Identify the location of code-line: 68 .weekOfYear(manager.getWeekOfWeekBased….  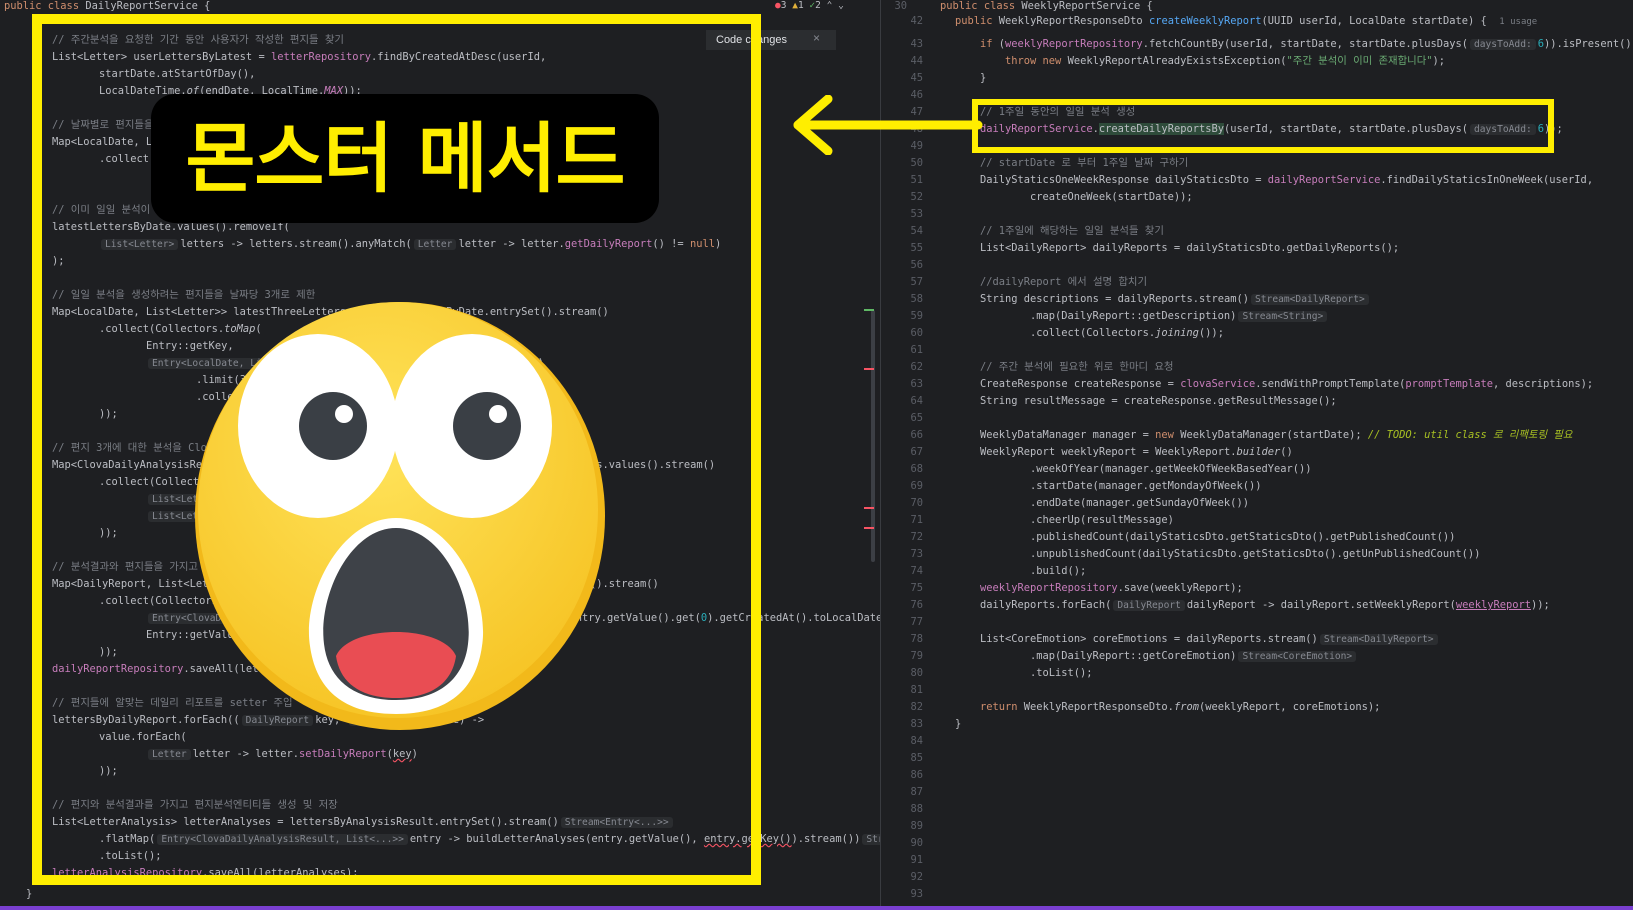
(1111, 469).